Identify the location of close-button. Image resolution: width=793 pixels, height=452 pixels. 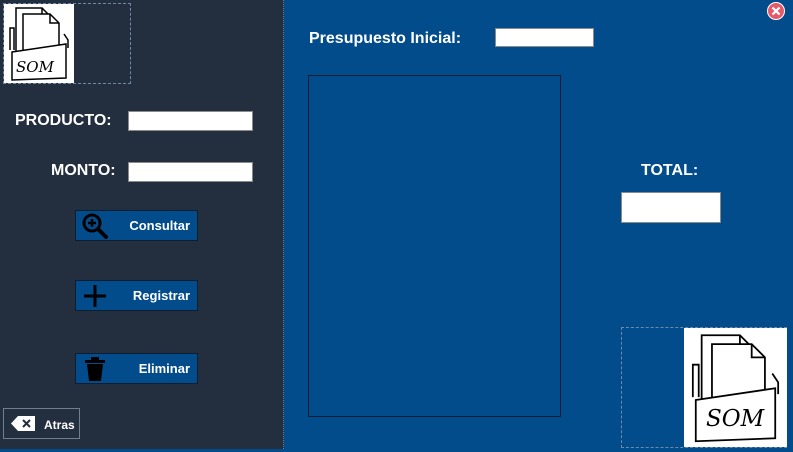
(776, 11).